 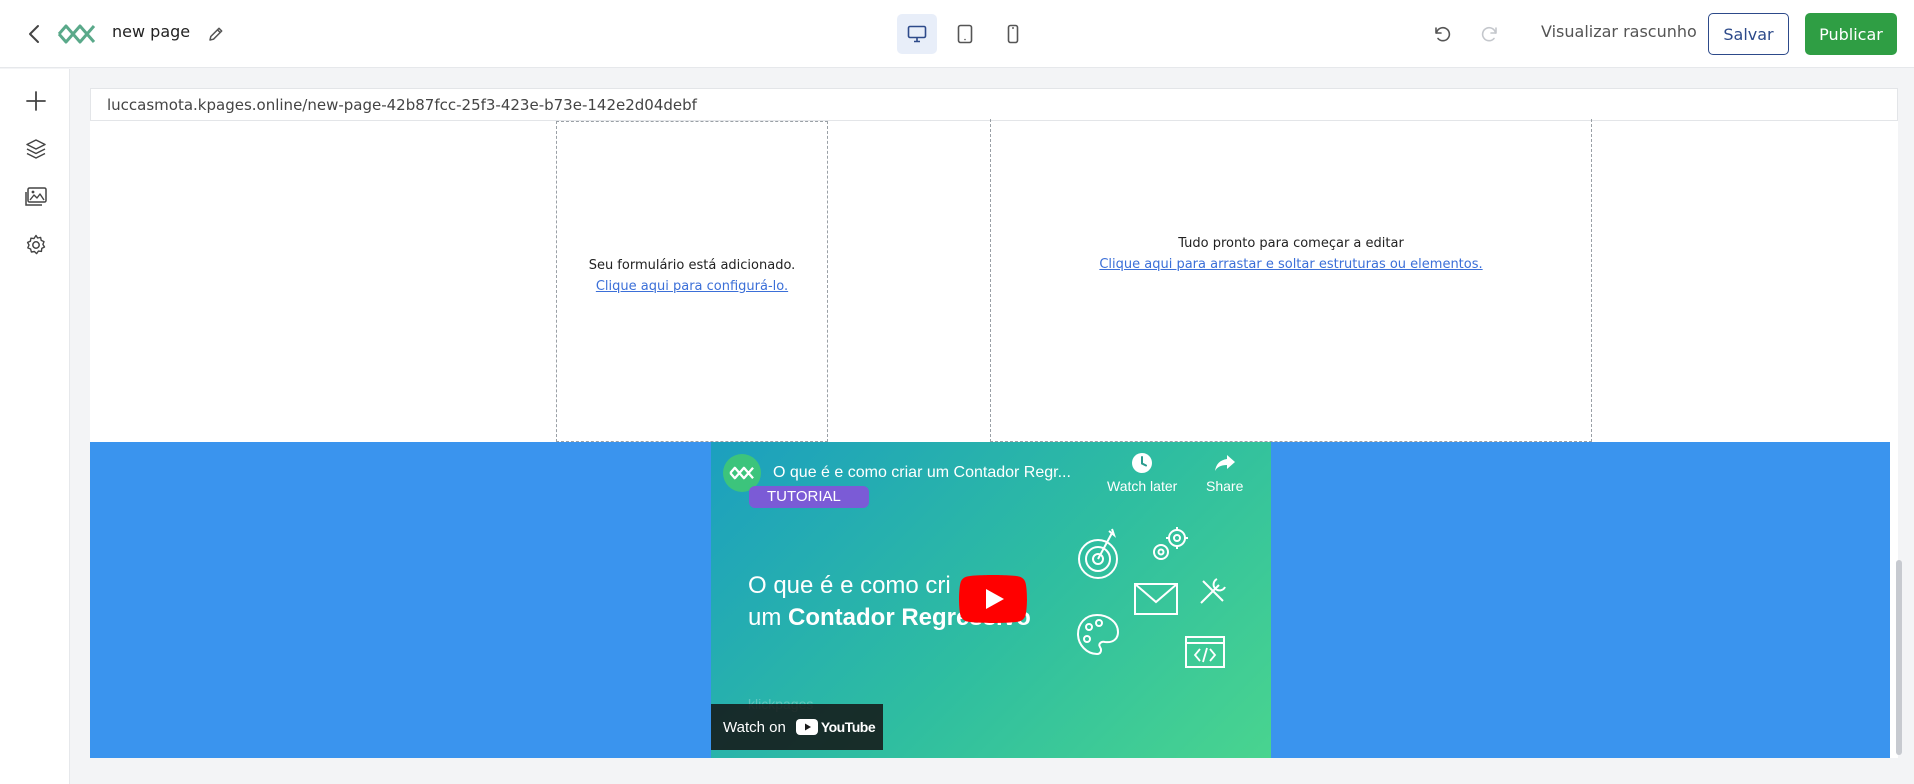 I want to click on desktop-icon, so click(x=917, y=34).